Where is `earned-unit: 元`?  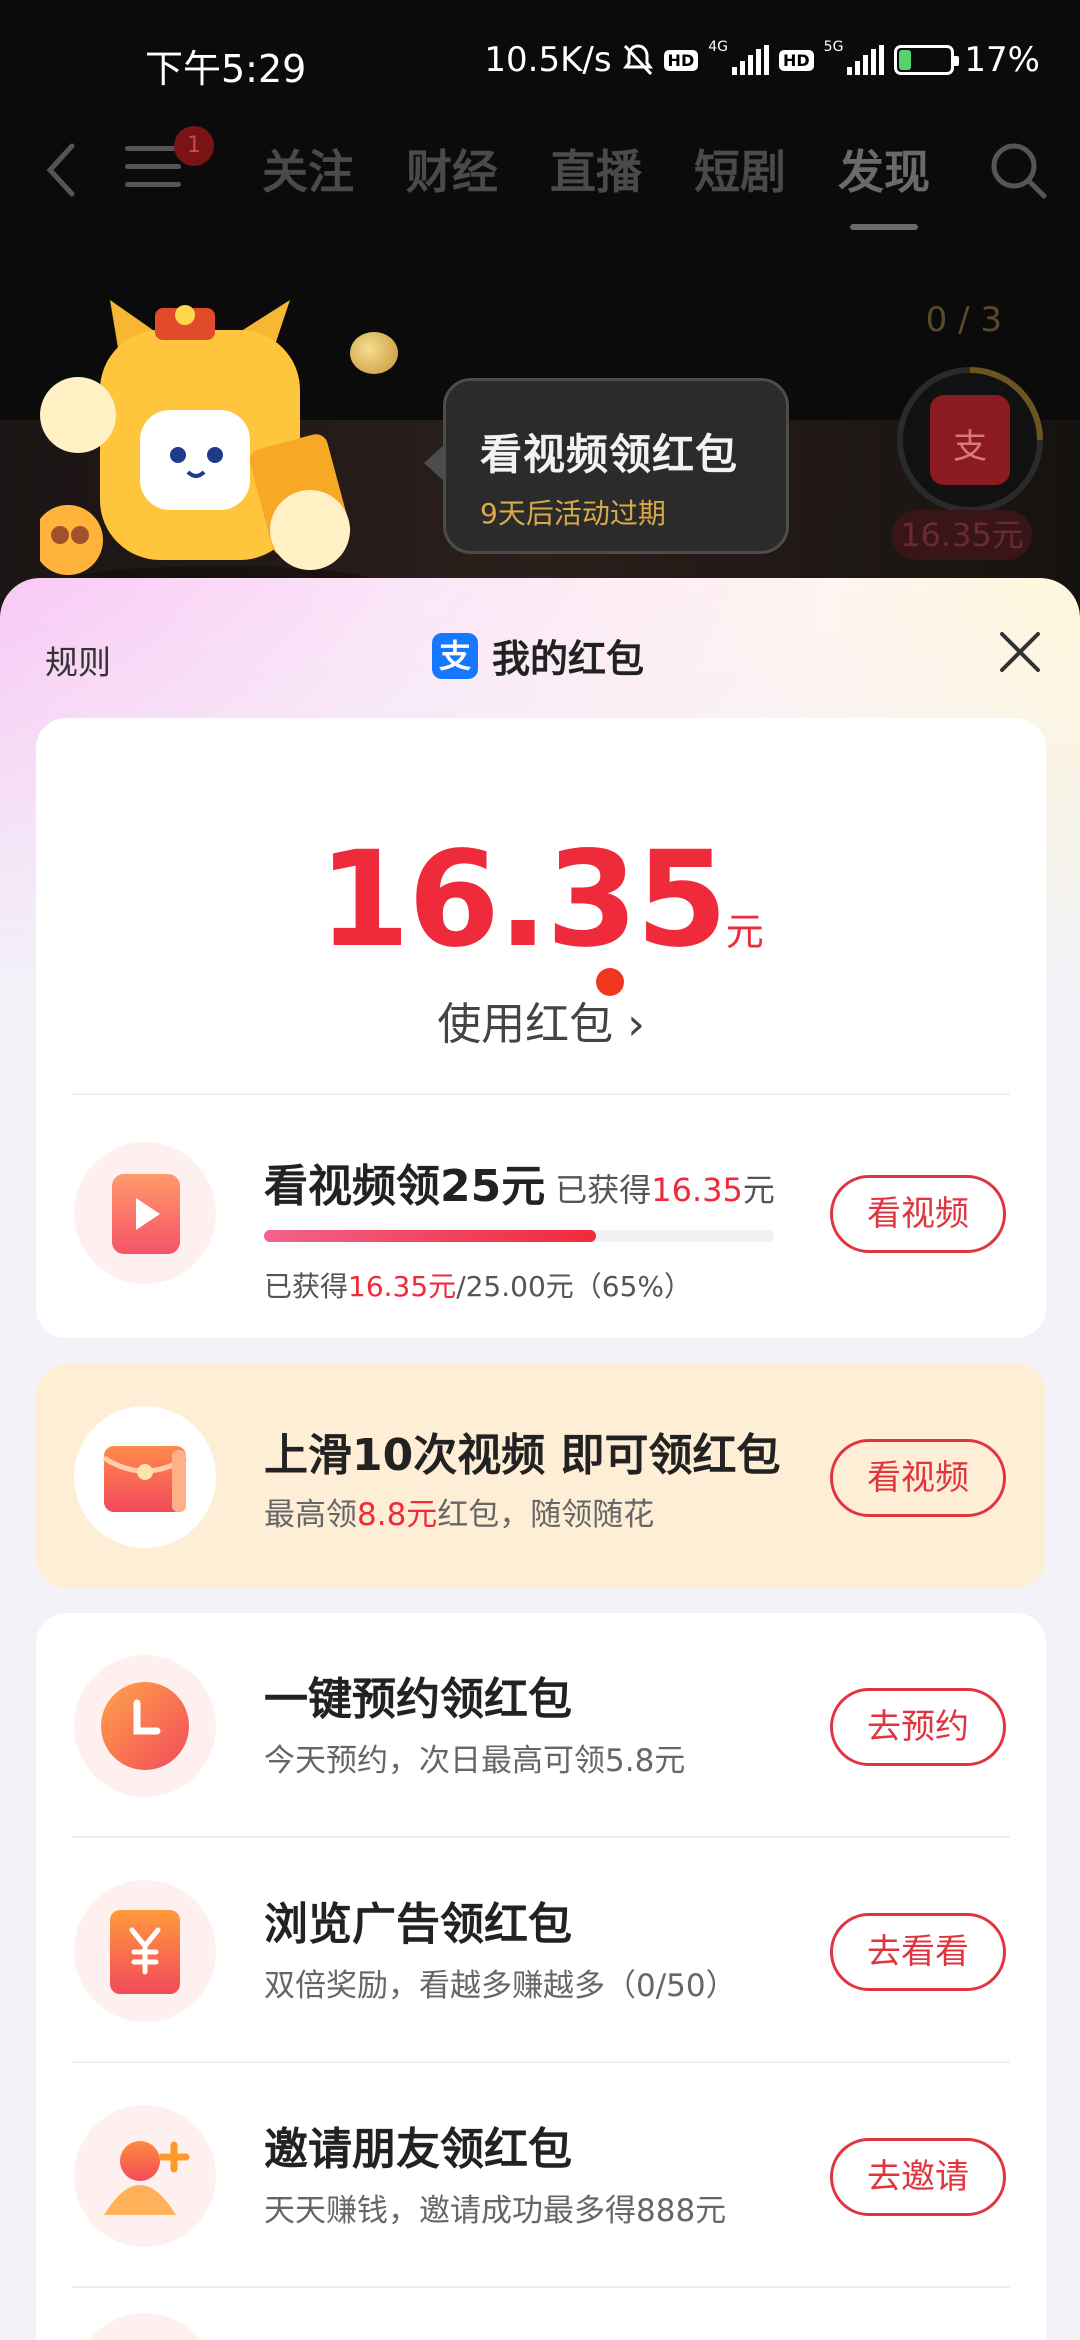
earned-unit: 元 is located at coordinates (758, 1190).